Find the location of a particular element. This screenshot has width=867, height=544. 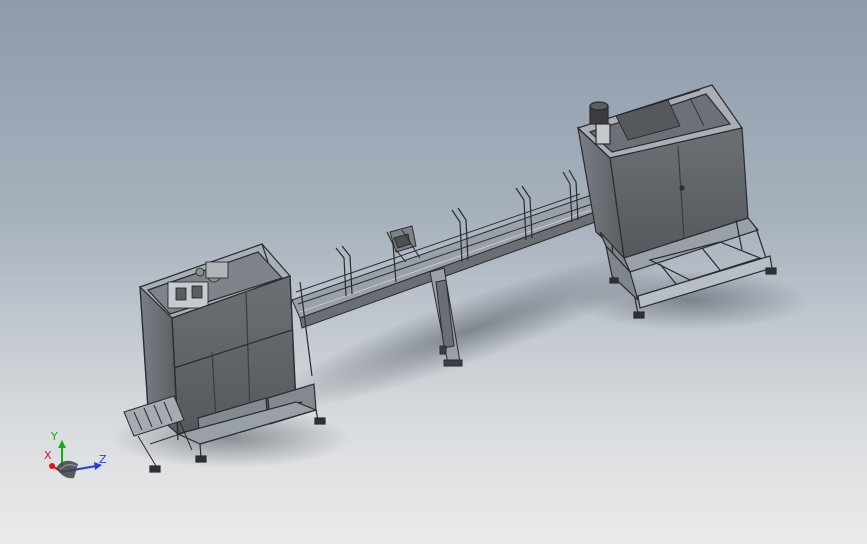

coordinate-triad: Y X Z is located at coordinates (78, 458).